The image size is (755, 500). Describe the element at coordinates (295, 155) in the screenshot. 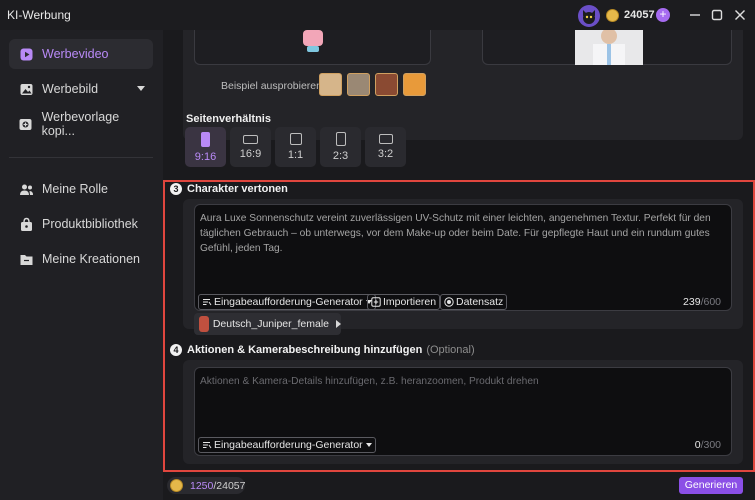

I see `ratio-label: 1:1` at that location.